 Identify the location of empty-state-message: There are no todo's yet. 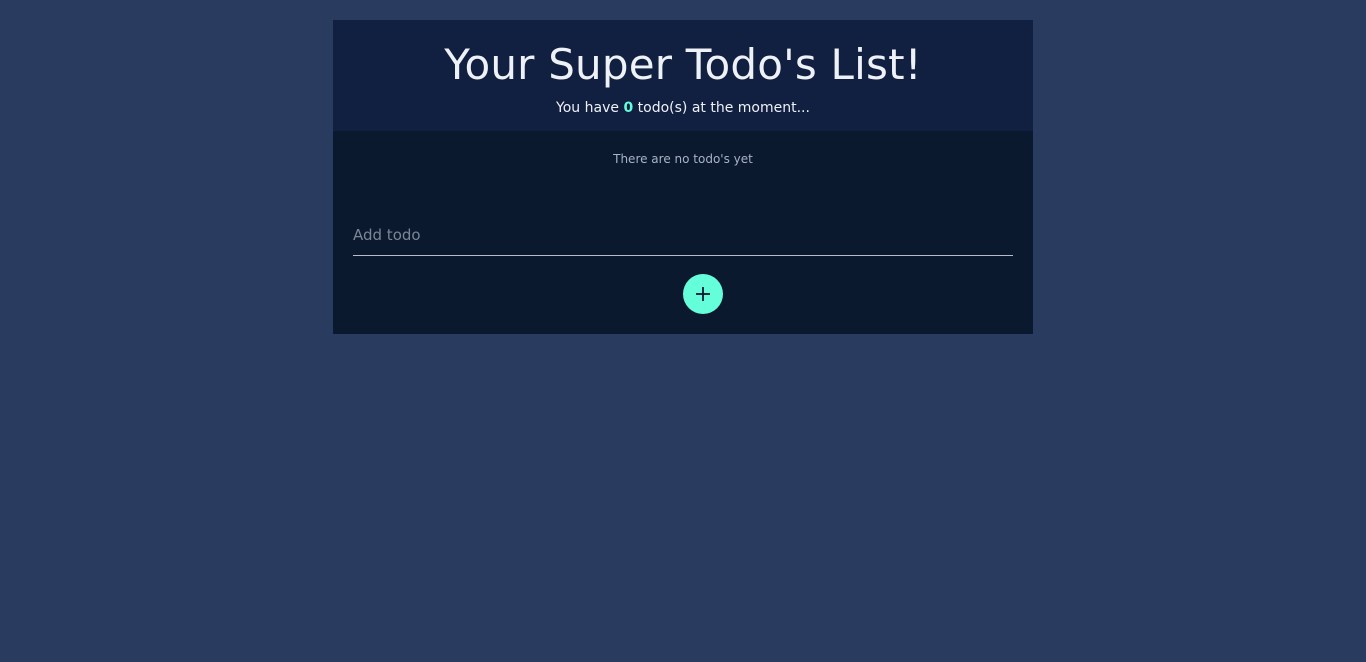
(683, 159).